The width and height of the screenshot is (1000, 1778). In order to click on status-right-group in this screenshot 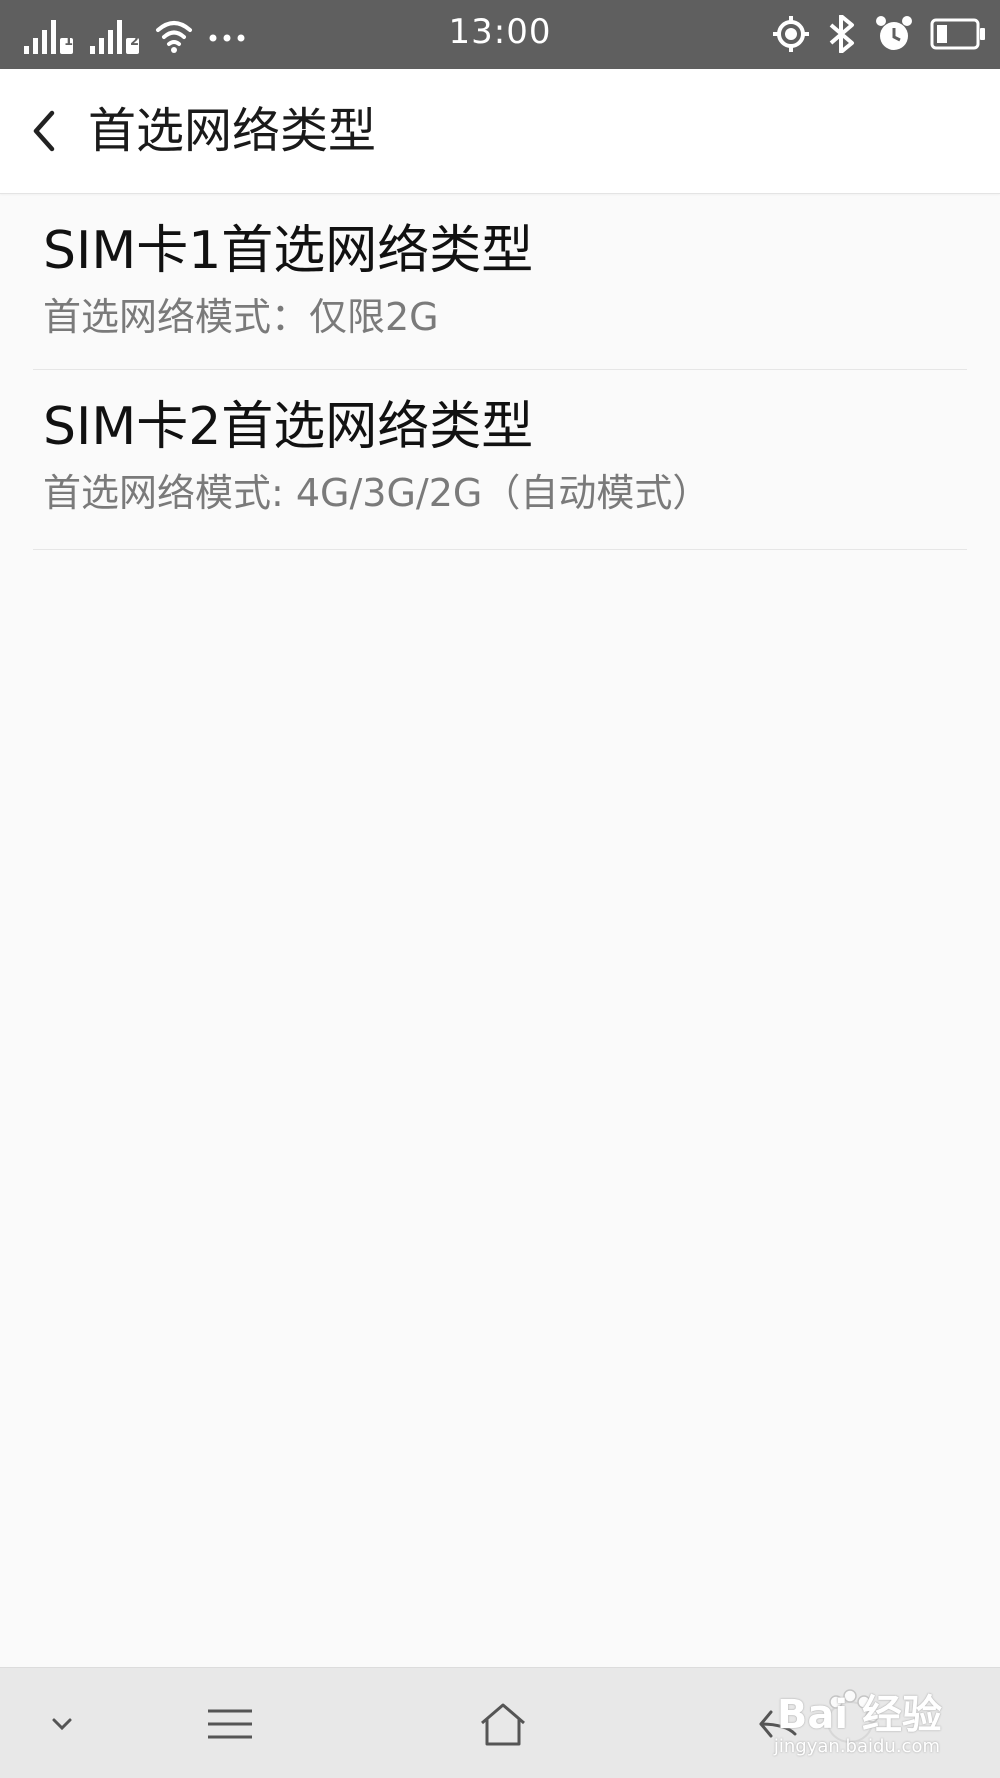, I will do `click(879, 34)`.